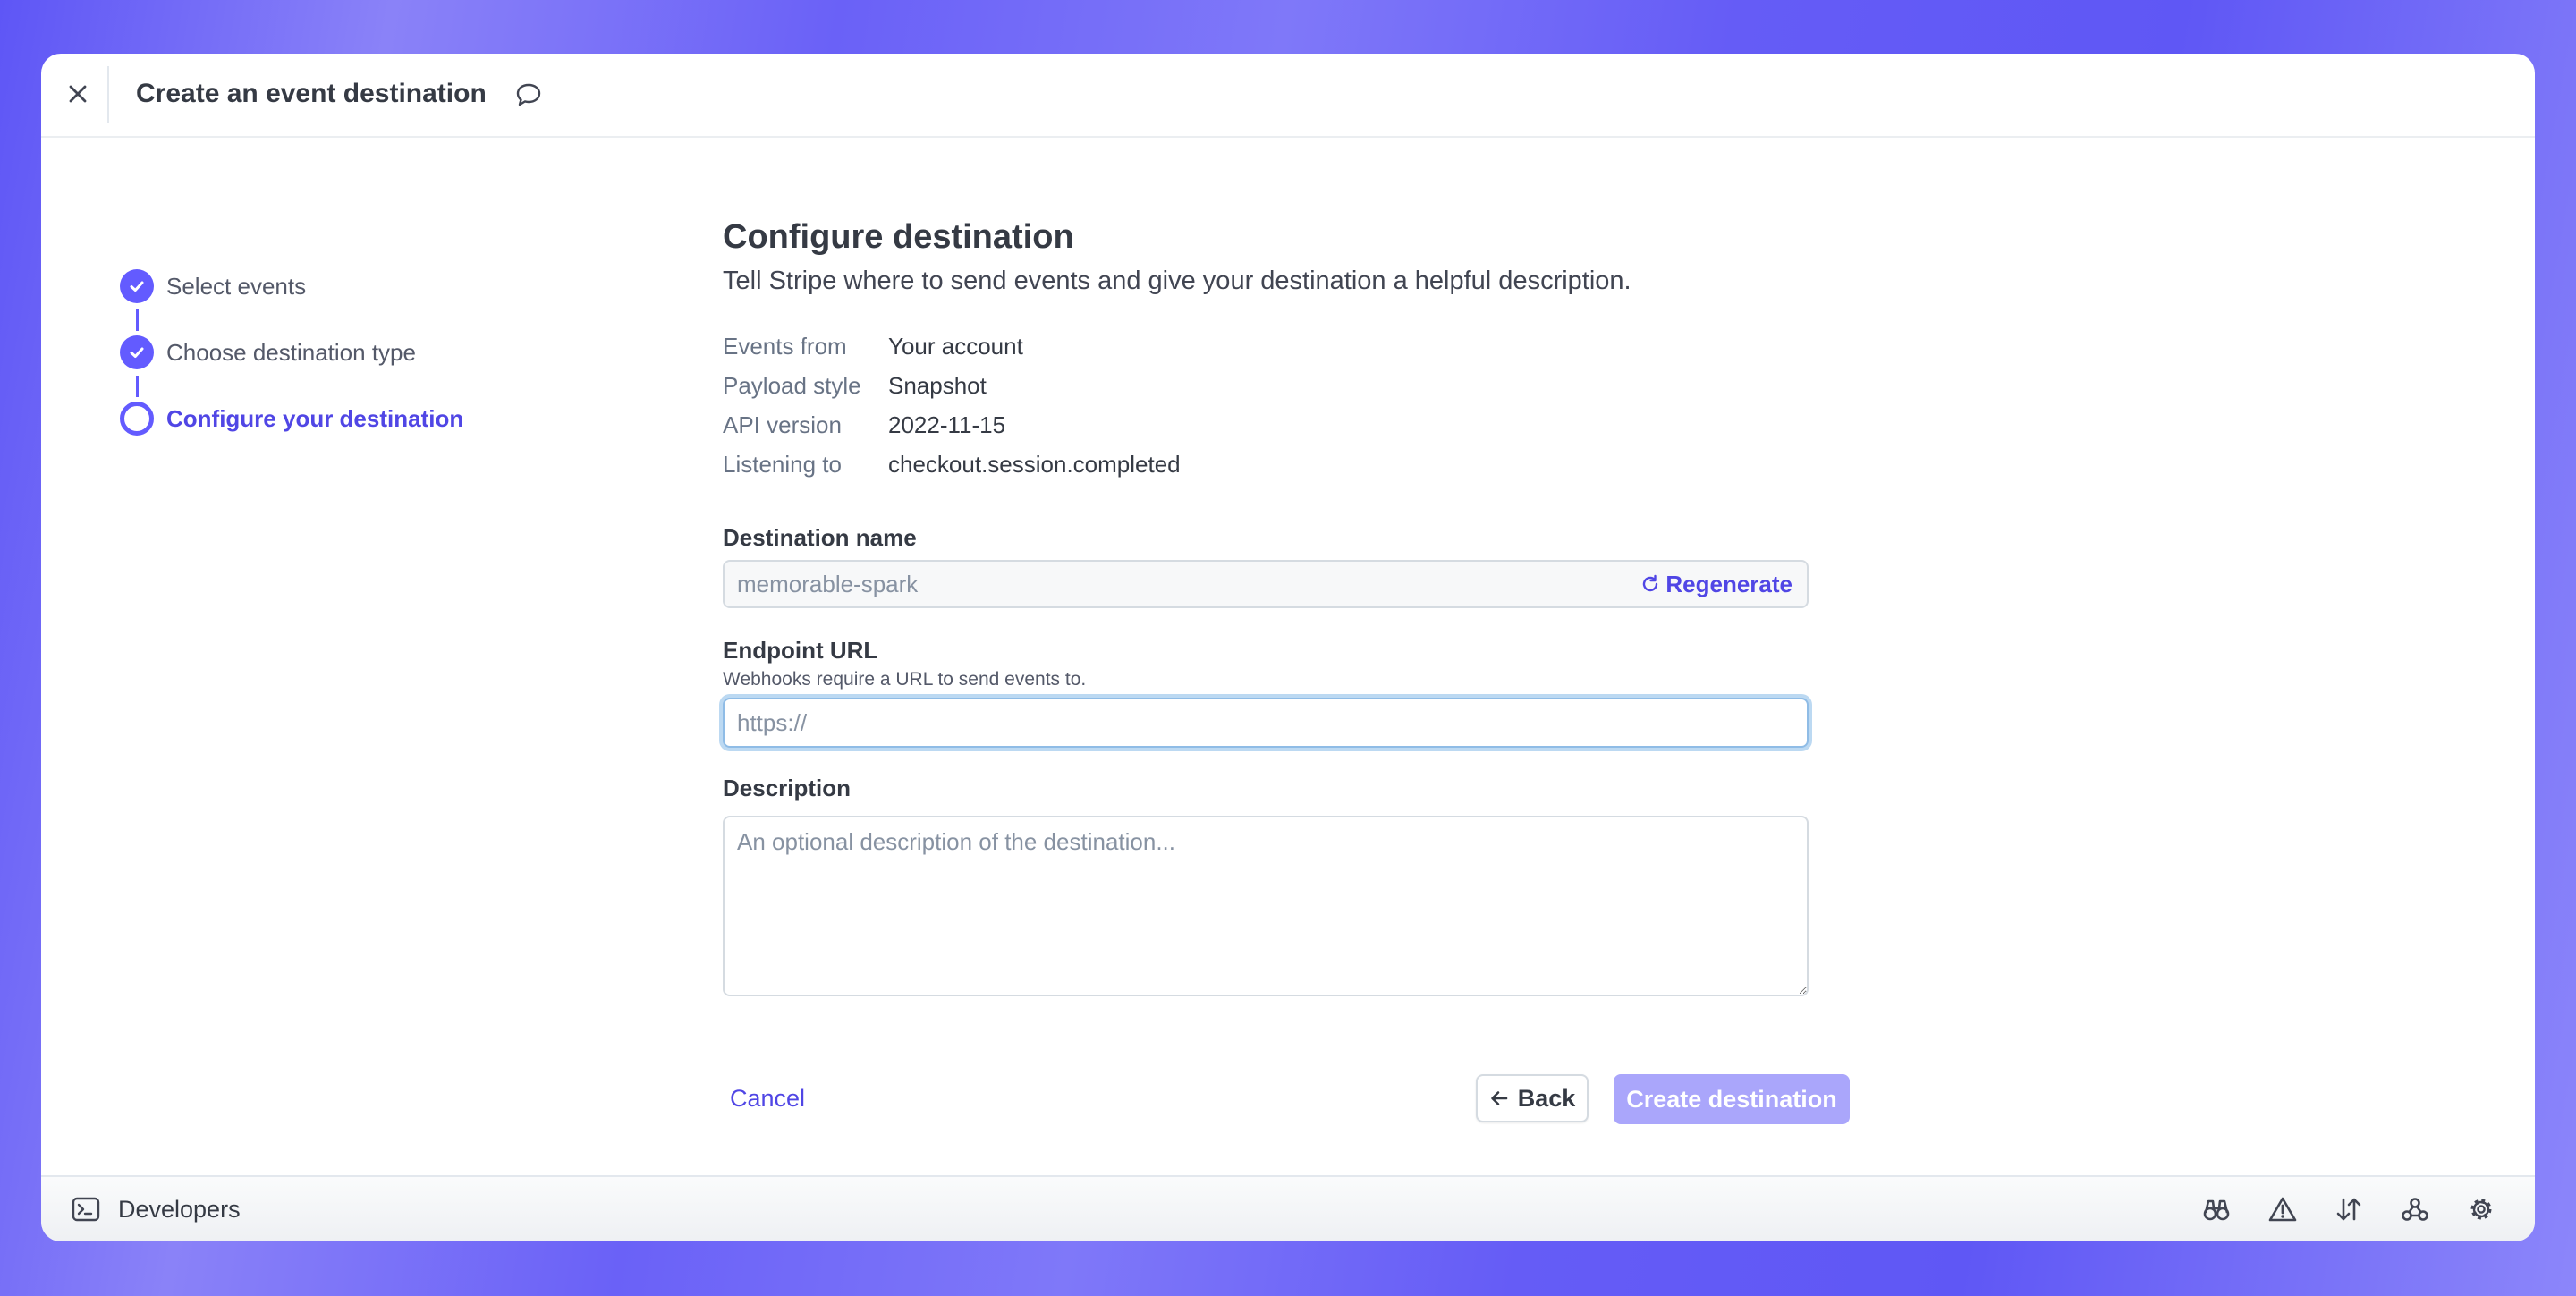 Image resolution: width=2576 pixels, height=1296 pixels. I want to click on summary-value: 2022-11-15, so click(947, 425).